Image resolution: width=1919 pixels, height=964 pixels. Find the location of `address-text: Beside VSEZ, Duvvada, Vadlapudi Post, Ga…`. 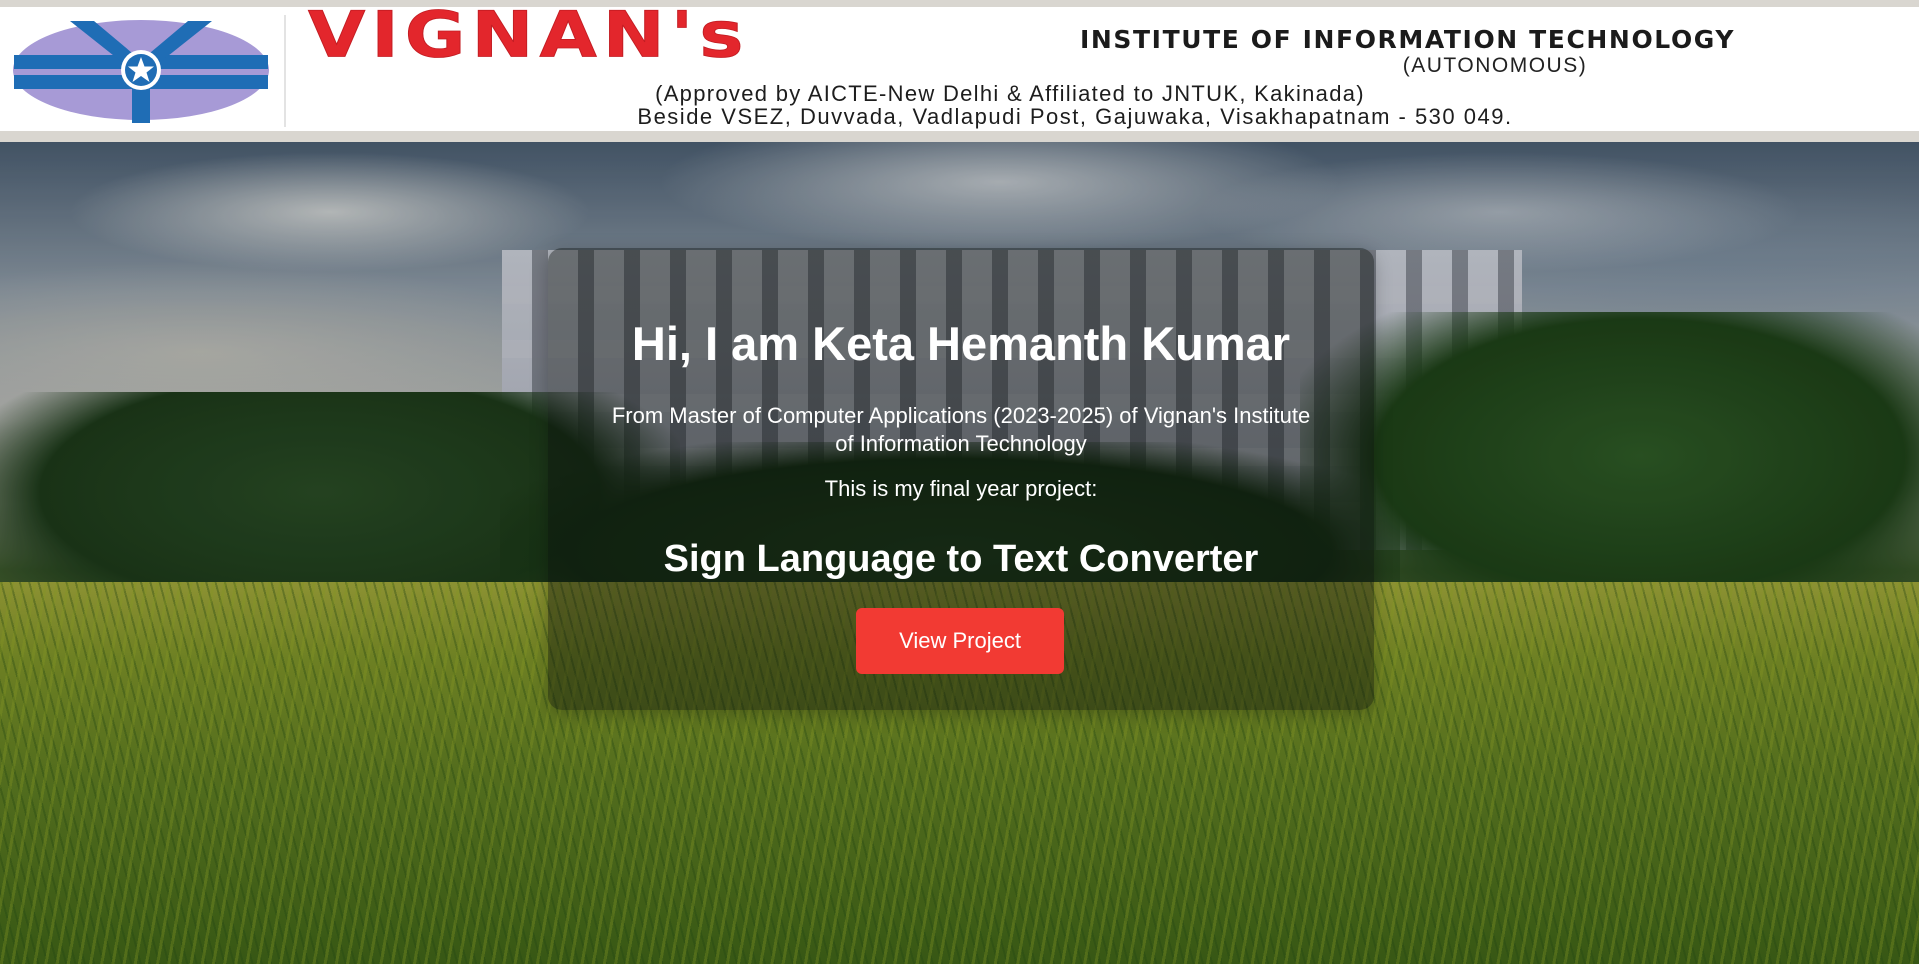

address-text: Beside VSEZ, Duvvada, Vadlapudi Post, Ga… is located at coordinates (1075, 116).